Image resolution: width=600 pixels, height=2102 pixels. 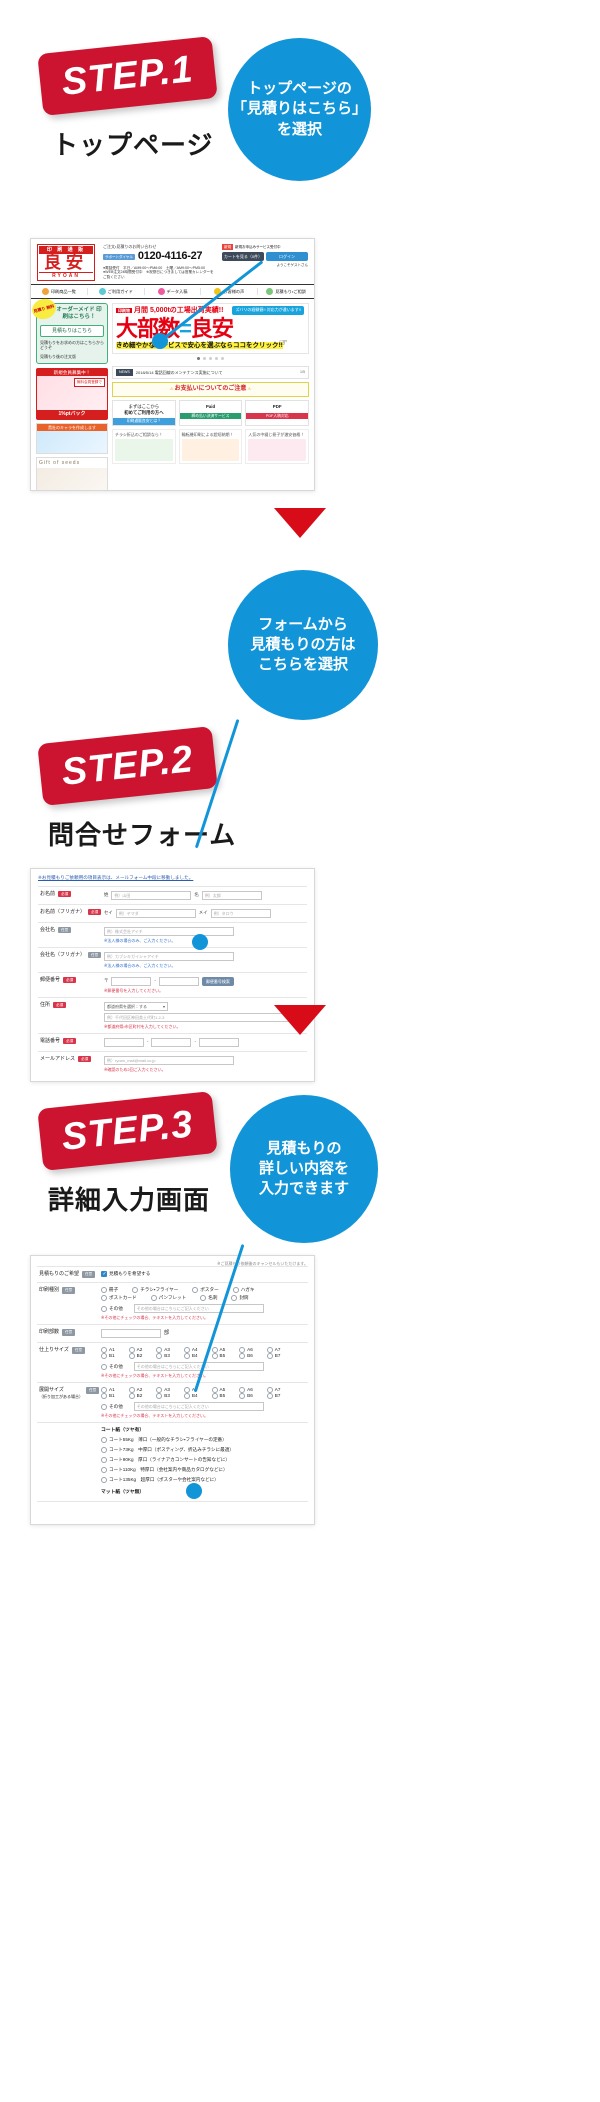 What do you see at coordinates (59, 1274) in the screenshot?
I see `detail-label-quote-wish-text: 見積もりのご希望` at bounding box center [59, 1274].